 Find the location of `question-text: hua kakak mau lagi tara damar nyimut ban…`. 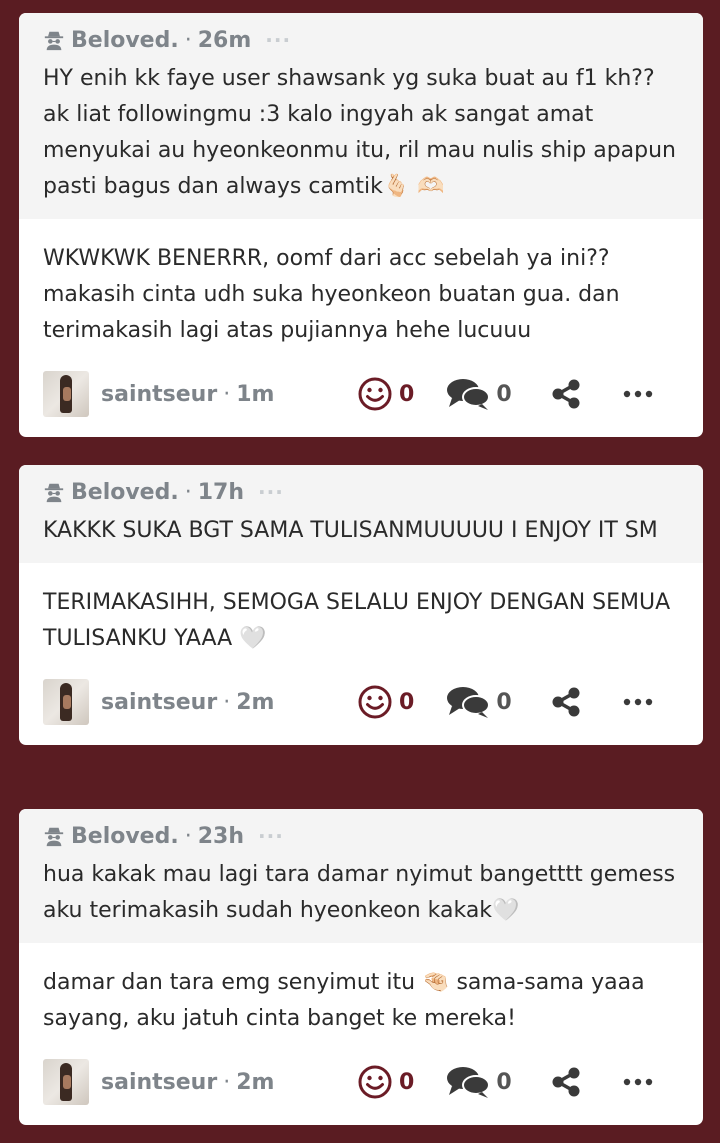

question-text: hua kakak mau lagi tara damar nyimut ban… is located at coordinates (359, 892).